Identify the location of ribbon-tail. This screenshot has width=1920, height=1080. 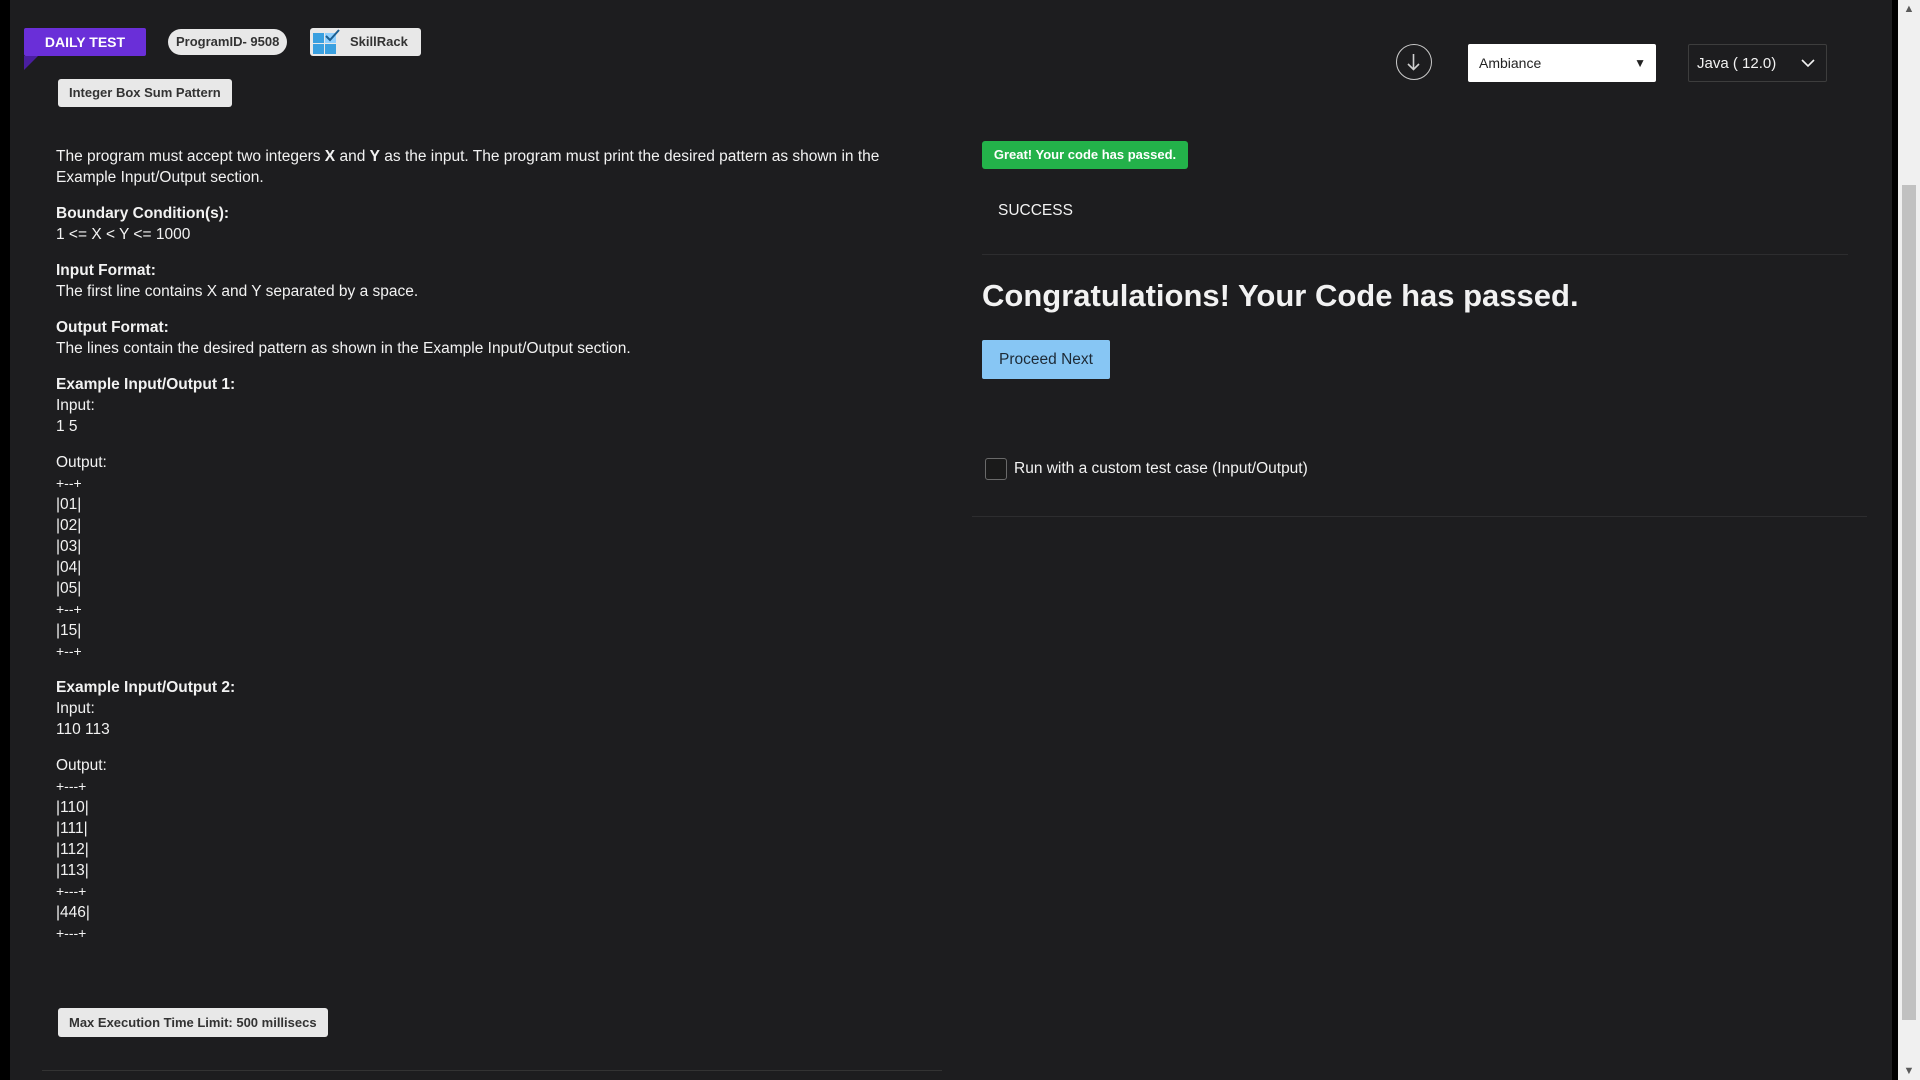
(31, 63).